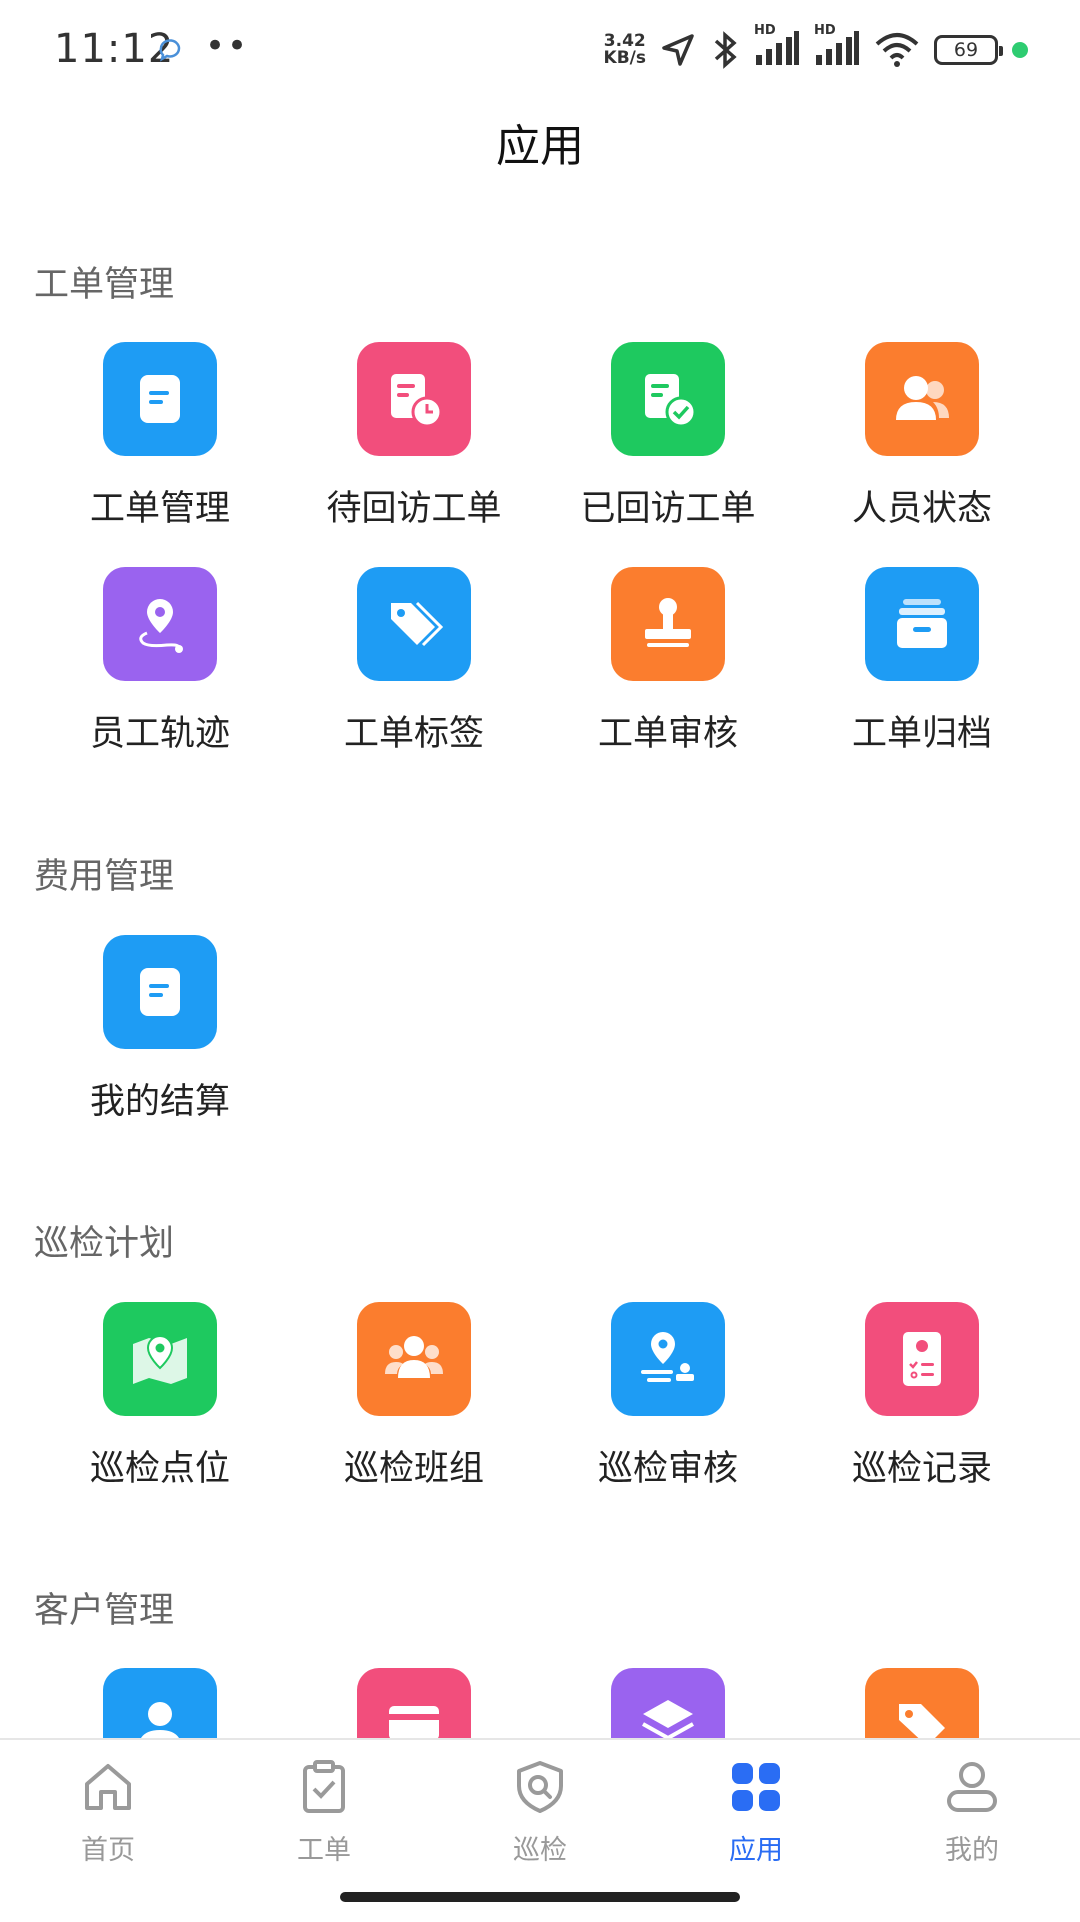  What do you see at coordinates (667, 734) in the screenshot?
I see `app-label: 工单审核` at bounding box center [667, 734].